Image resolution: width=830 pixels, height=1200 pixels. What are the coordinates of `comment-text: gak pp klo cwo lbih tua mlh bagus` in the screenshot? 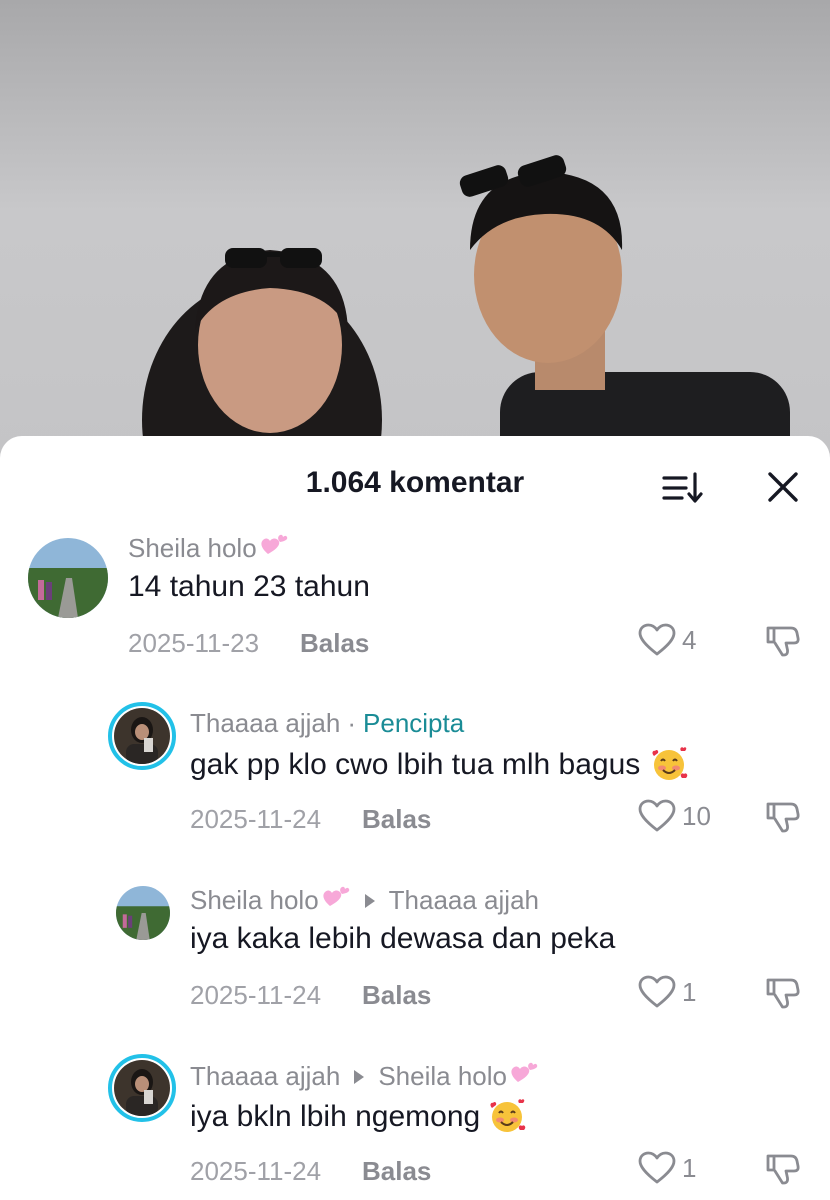 It's located at (439, 765).